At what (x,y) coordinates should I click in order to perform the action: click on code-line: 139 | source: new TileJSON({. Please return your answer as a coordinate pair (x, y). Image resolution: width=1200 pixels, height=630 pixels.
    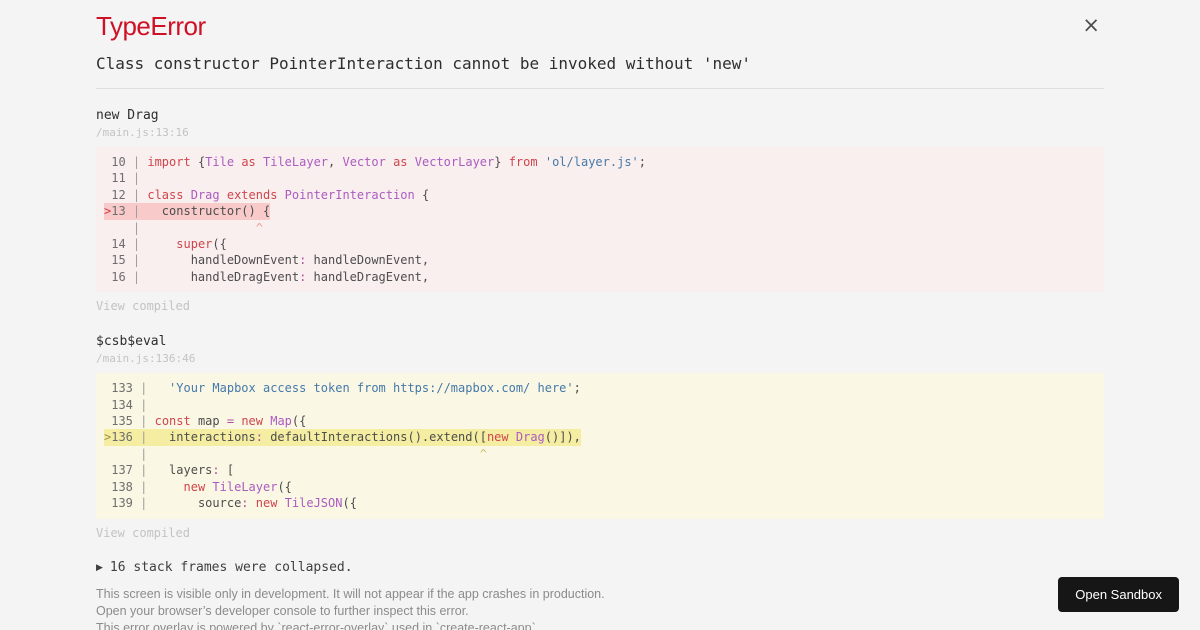
    Looking at the image, I should click on (234, 503).